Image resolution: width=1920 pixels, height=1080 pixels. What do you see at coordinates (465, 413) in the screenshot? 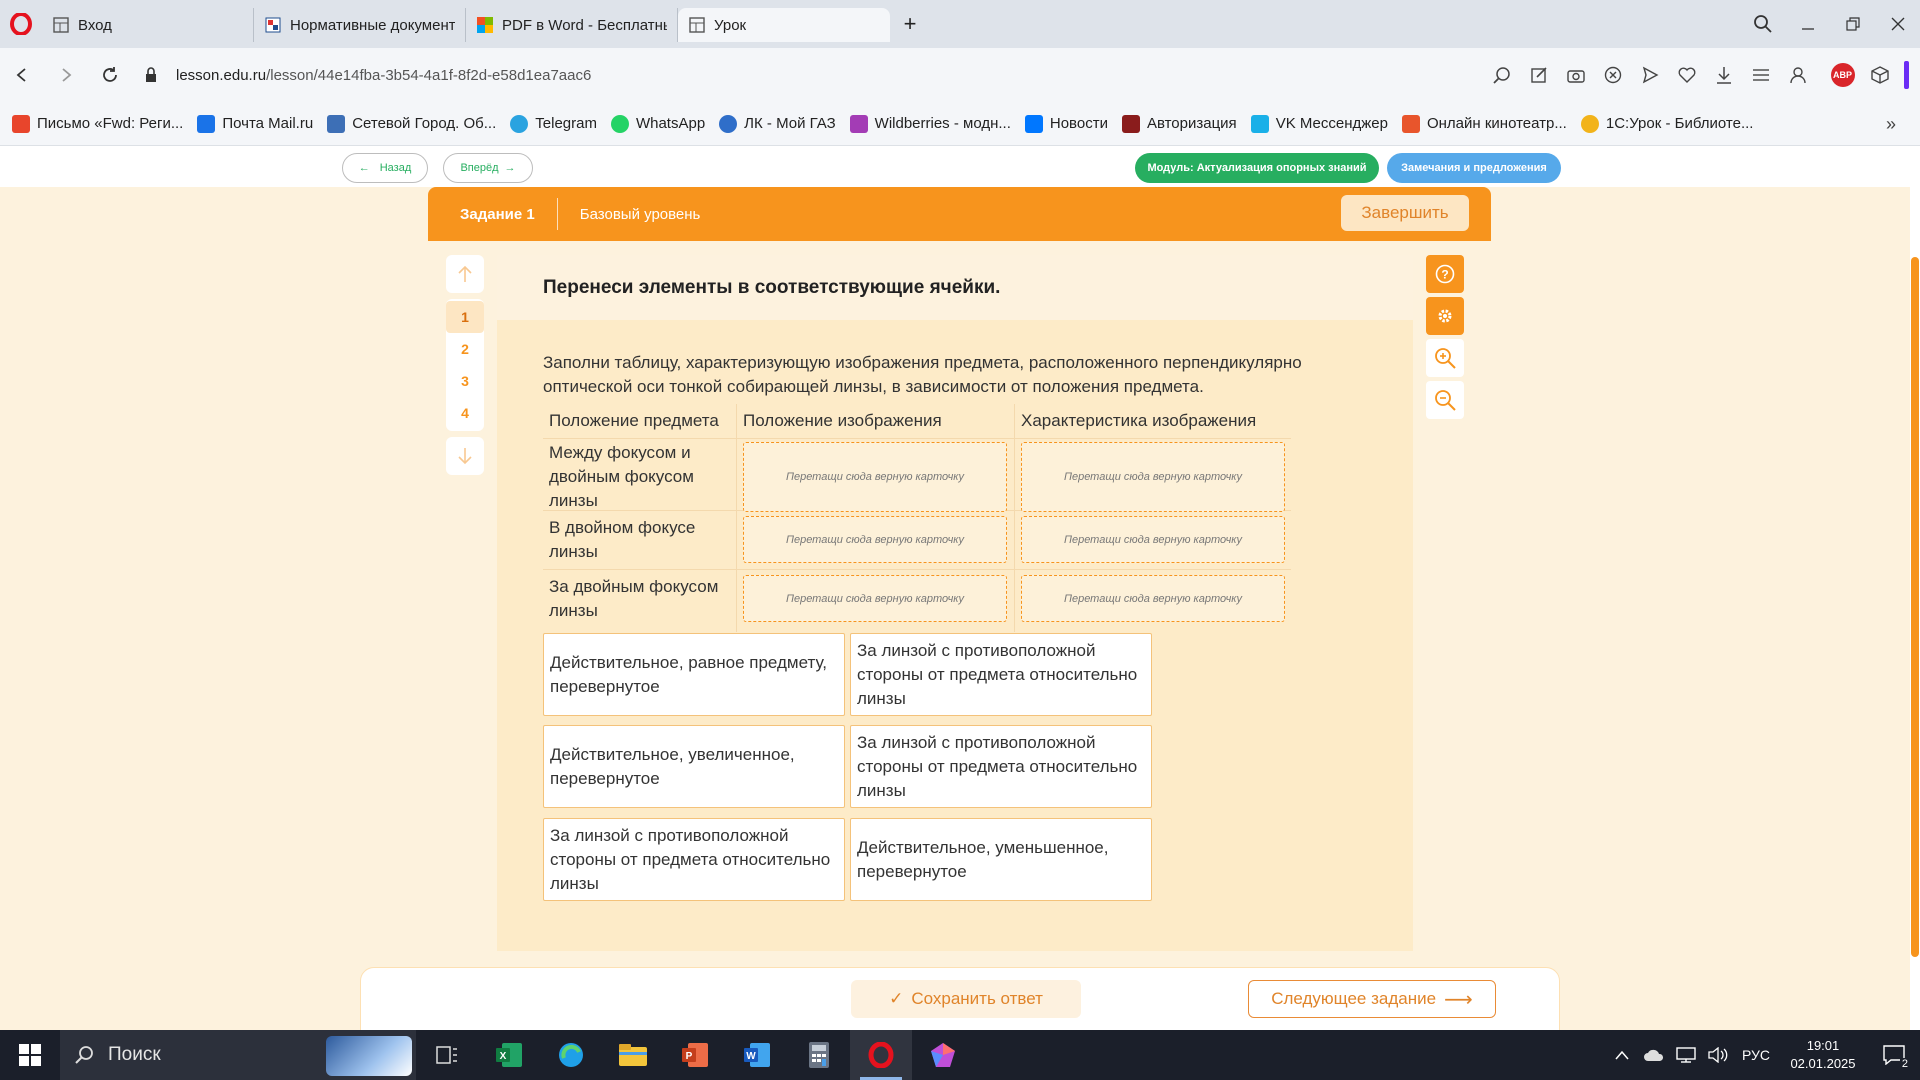
I see `task-number-4: 4` at bounding box center [465, 413].